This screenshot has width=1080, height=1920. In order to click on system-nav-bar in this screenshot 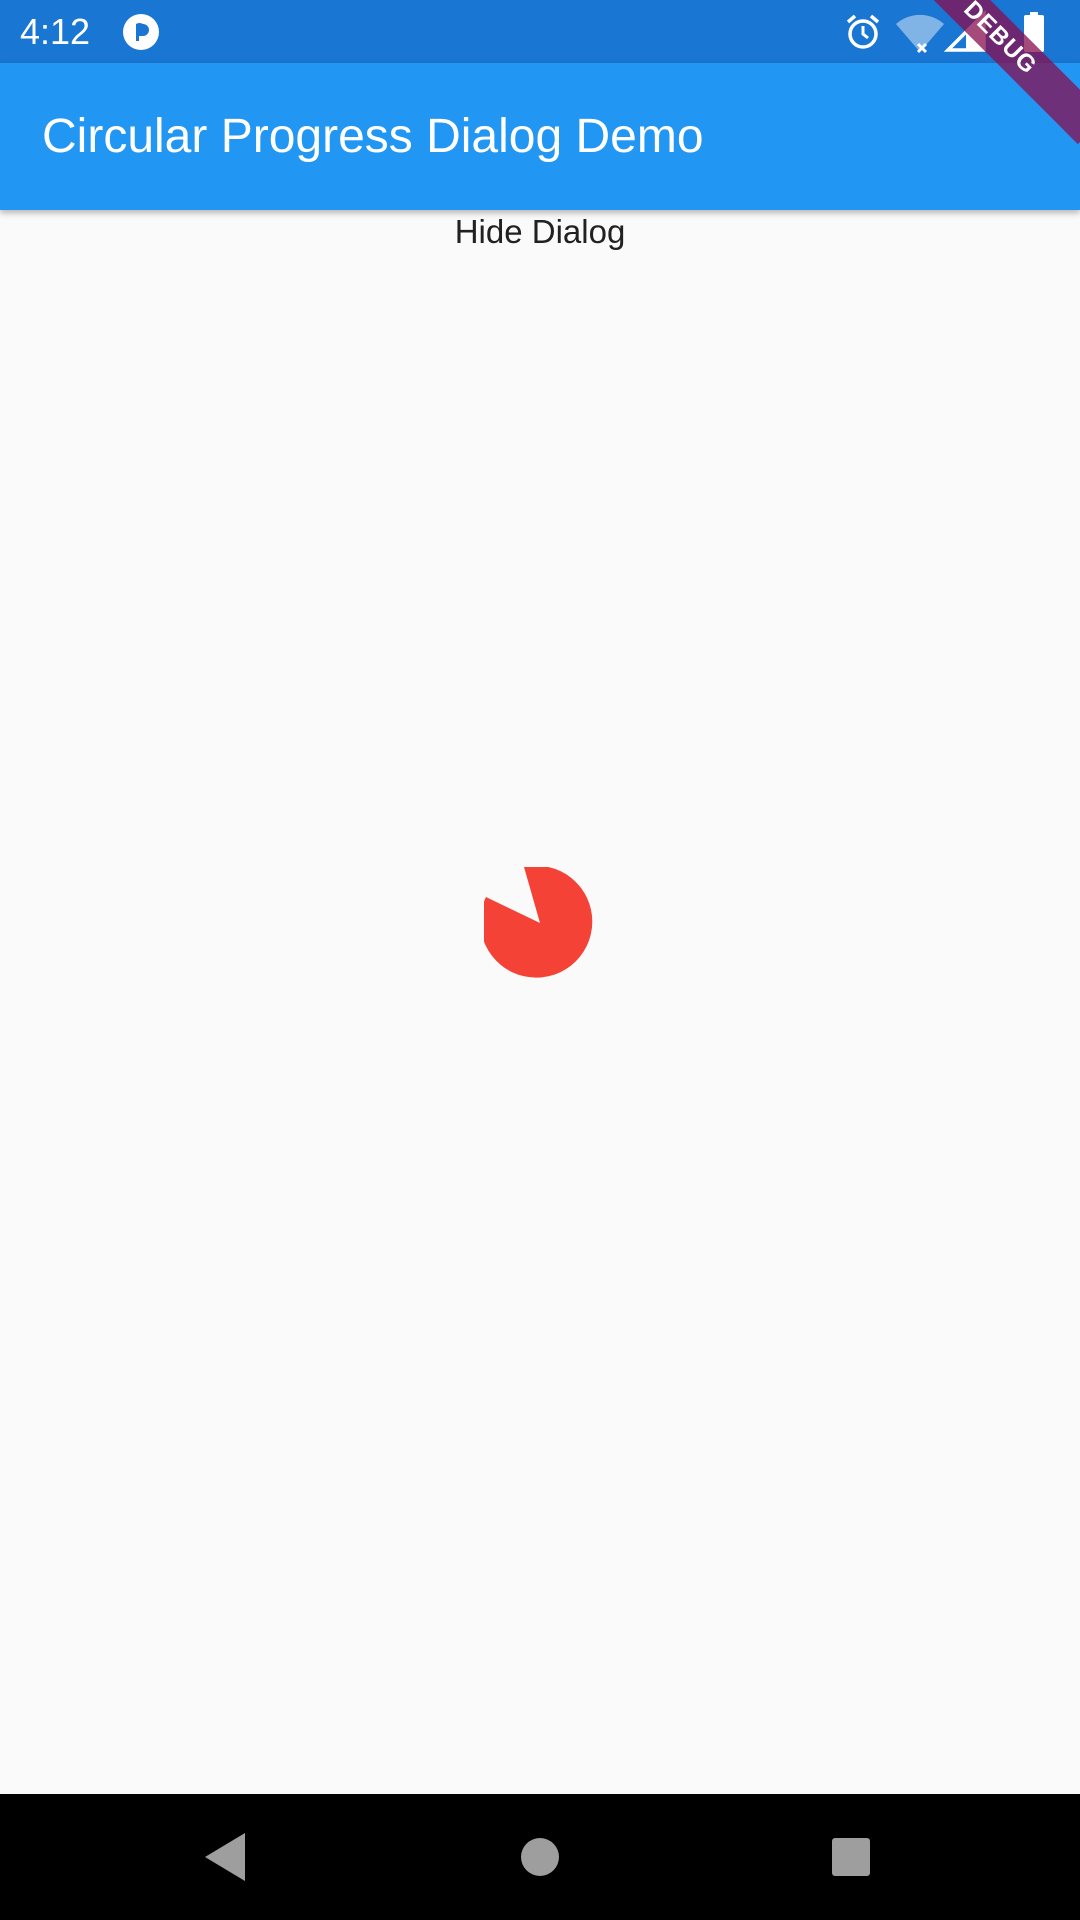, I will do `click(540, 1857)`.